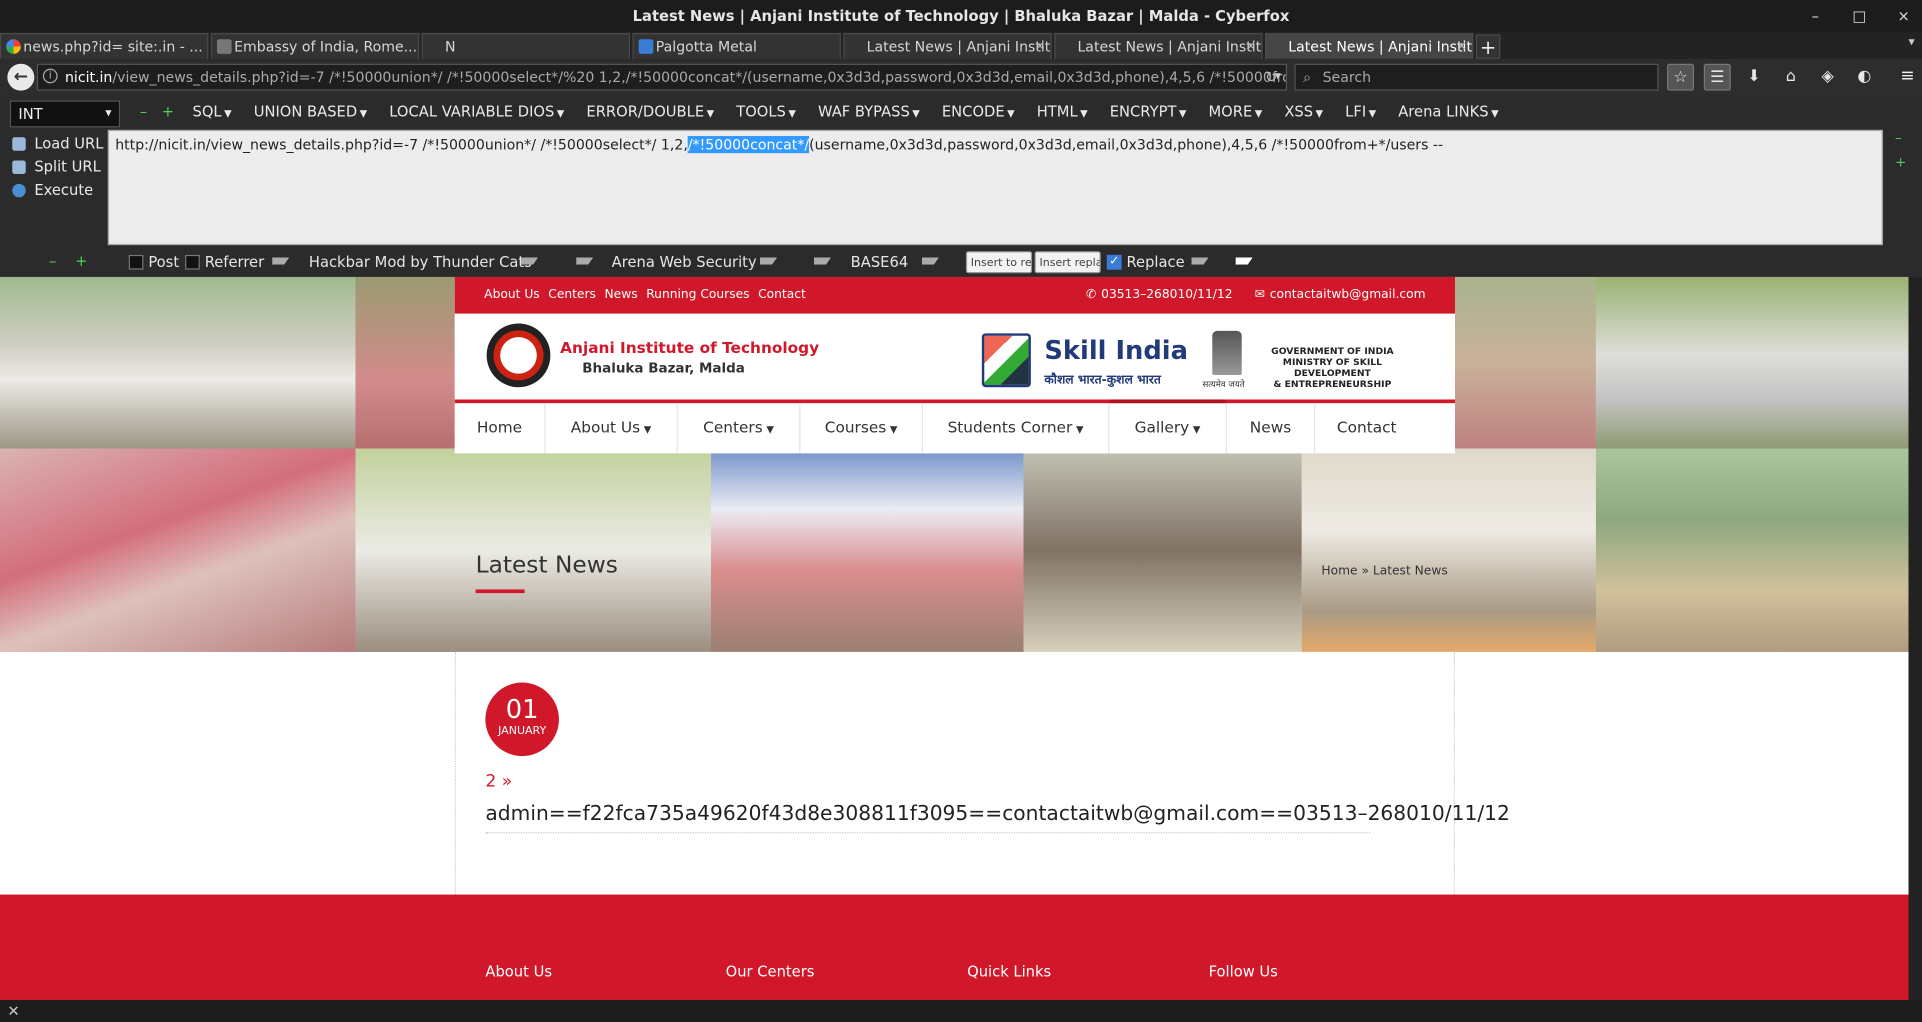  I want to click on menu-arena-links: Arena LINKS ▼, so click(1448, 111).